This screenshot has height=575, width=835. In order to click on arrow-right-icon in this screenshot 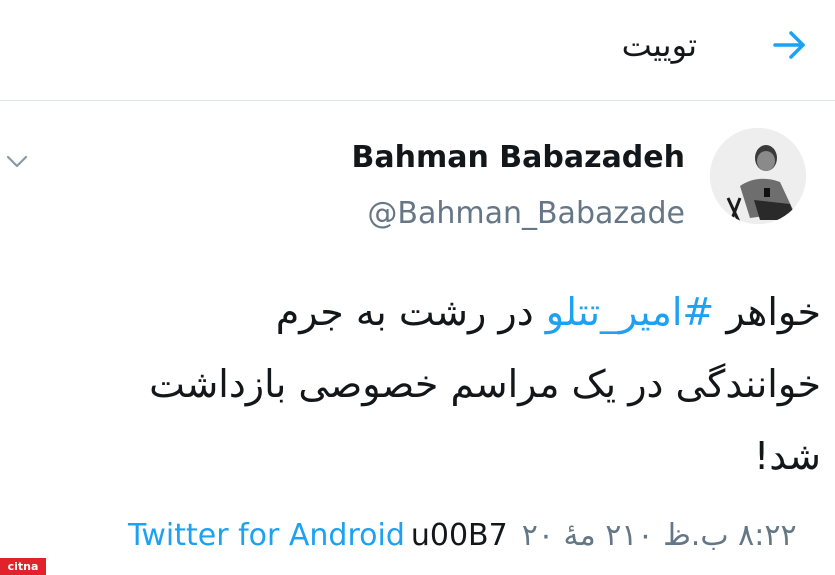, I will do `click(790, 45)`.